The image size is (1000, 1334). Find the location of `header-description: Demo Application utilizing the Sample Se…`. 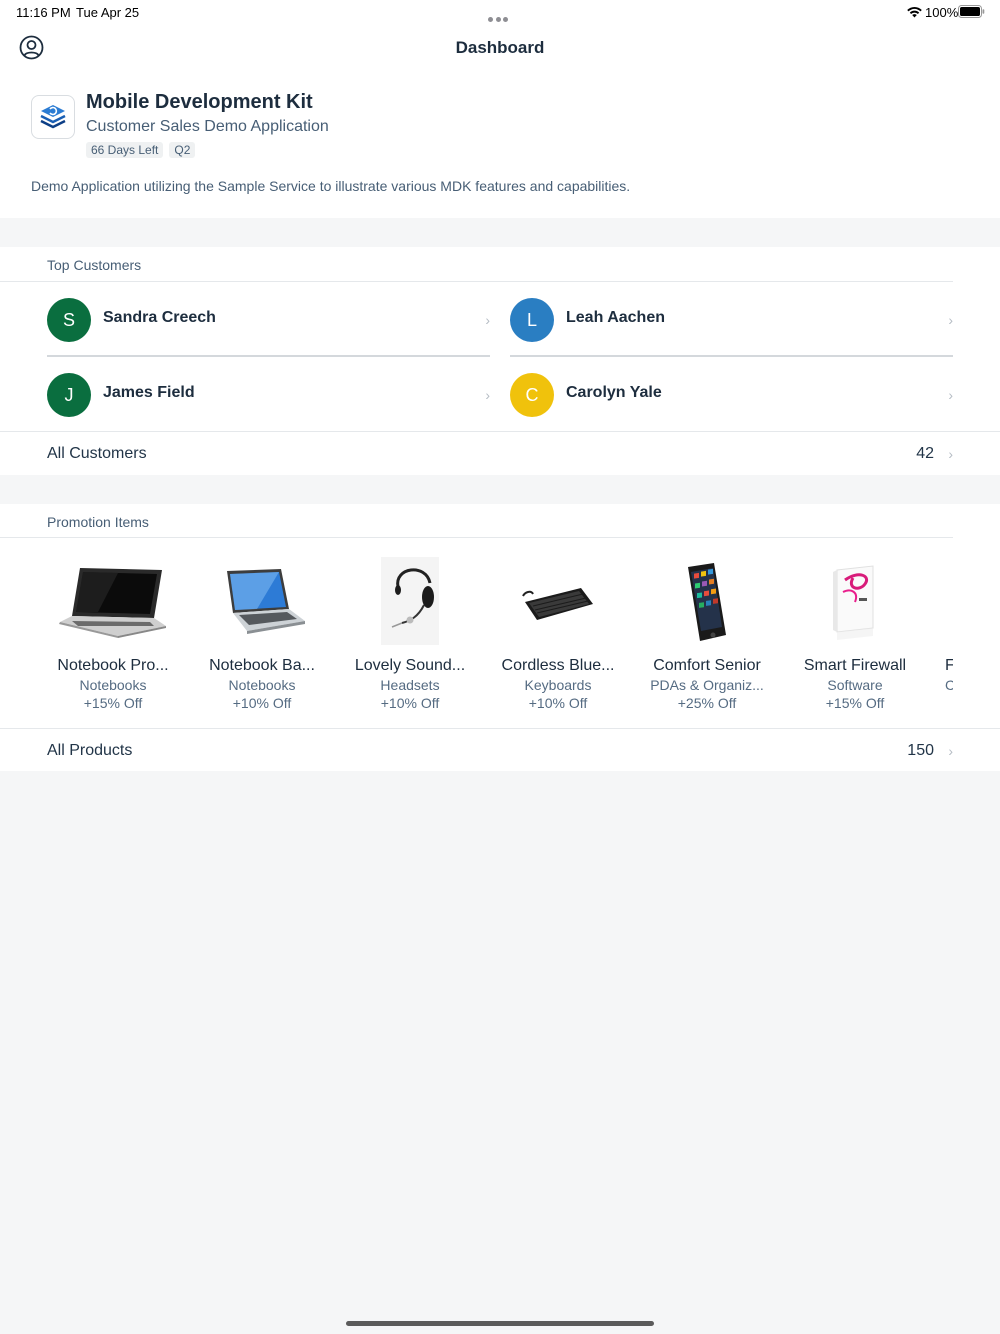

header-description: Demo Application utilizing the Sample Se… is located at coordinates (331, 186).